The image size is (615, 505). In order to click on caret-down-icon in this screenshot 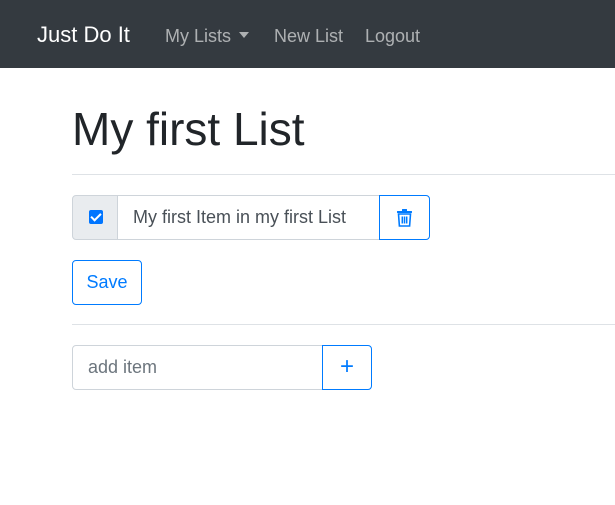, I will do `click(244, 35)`.